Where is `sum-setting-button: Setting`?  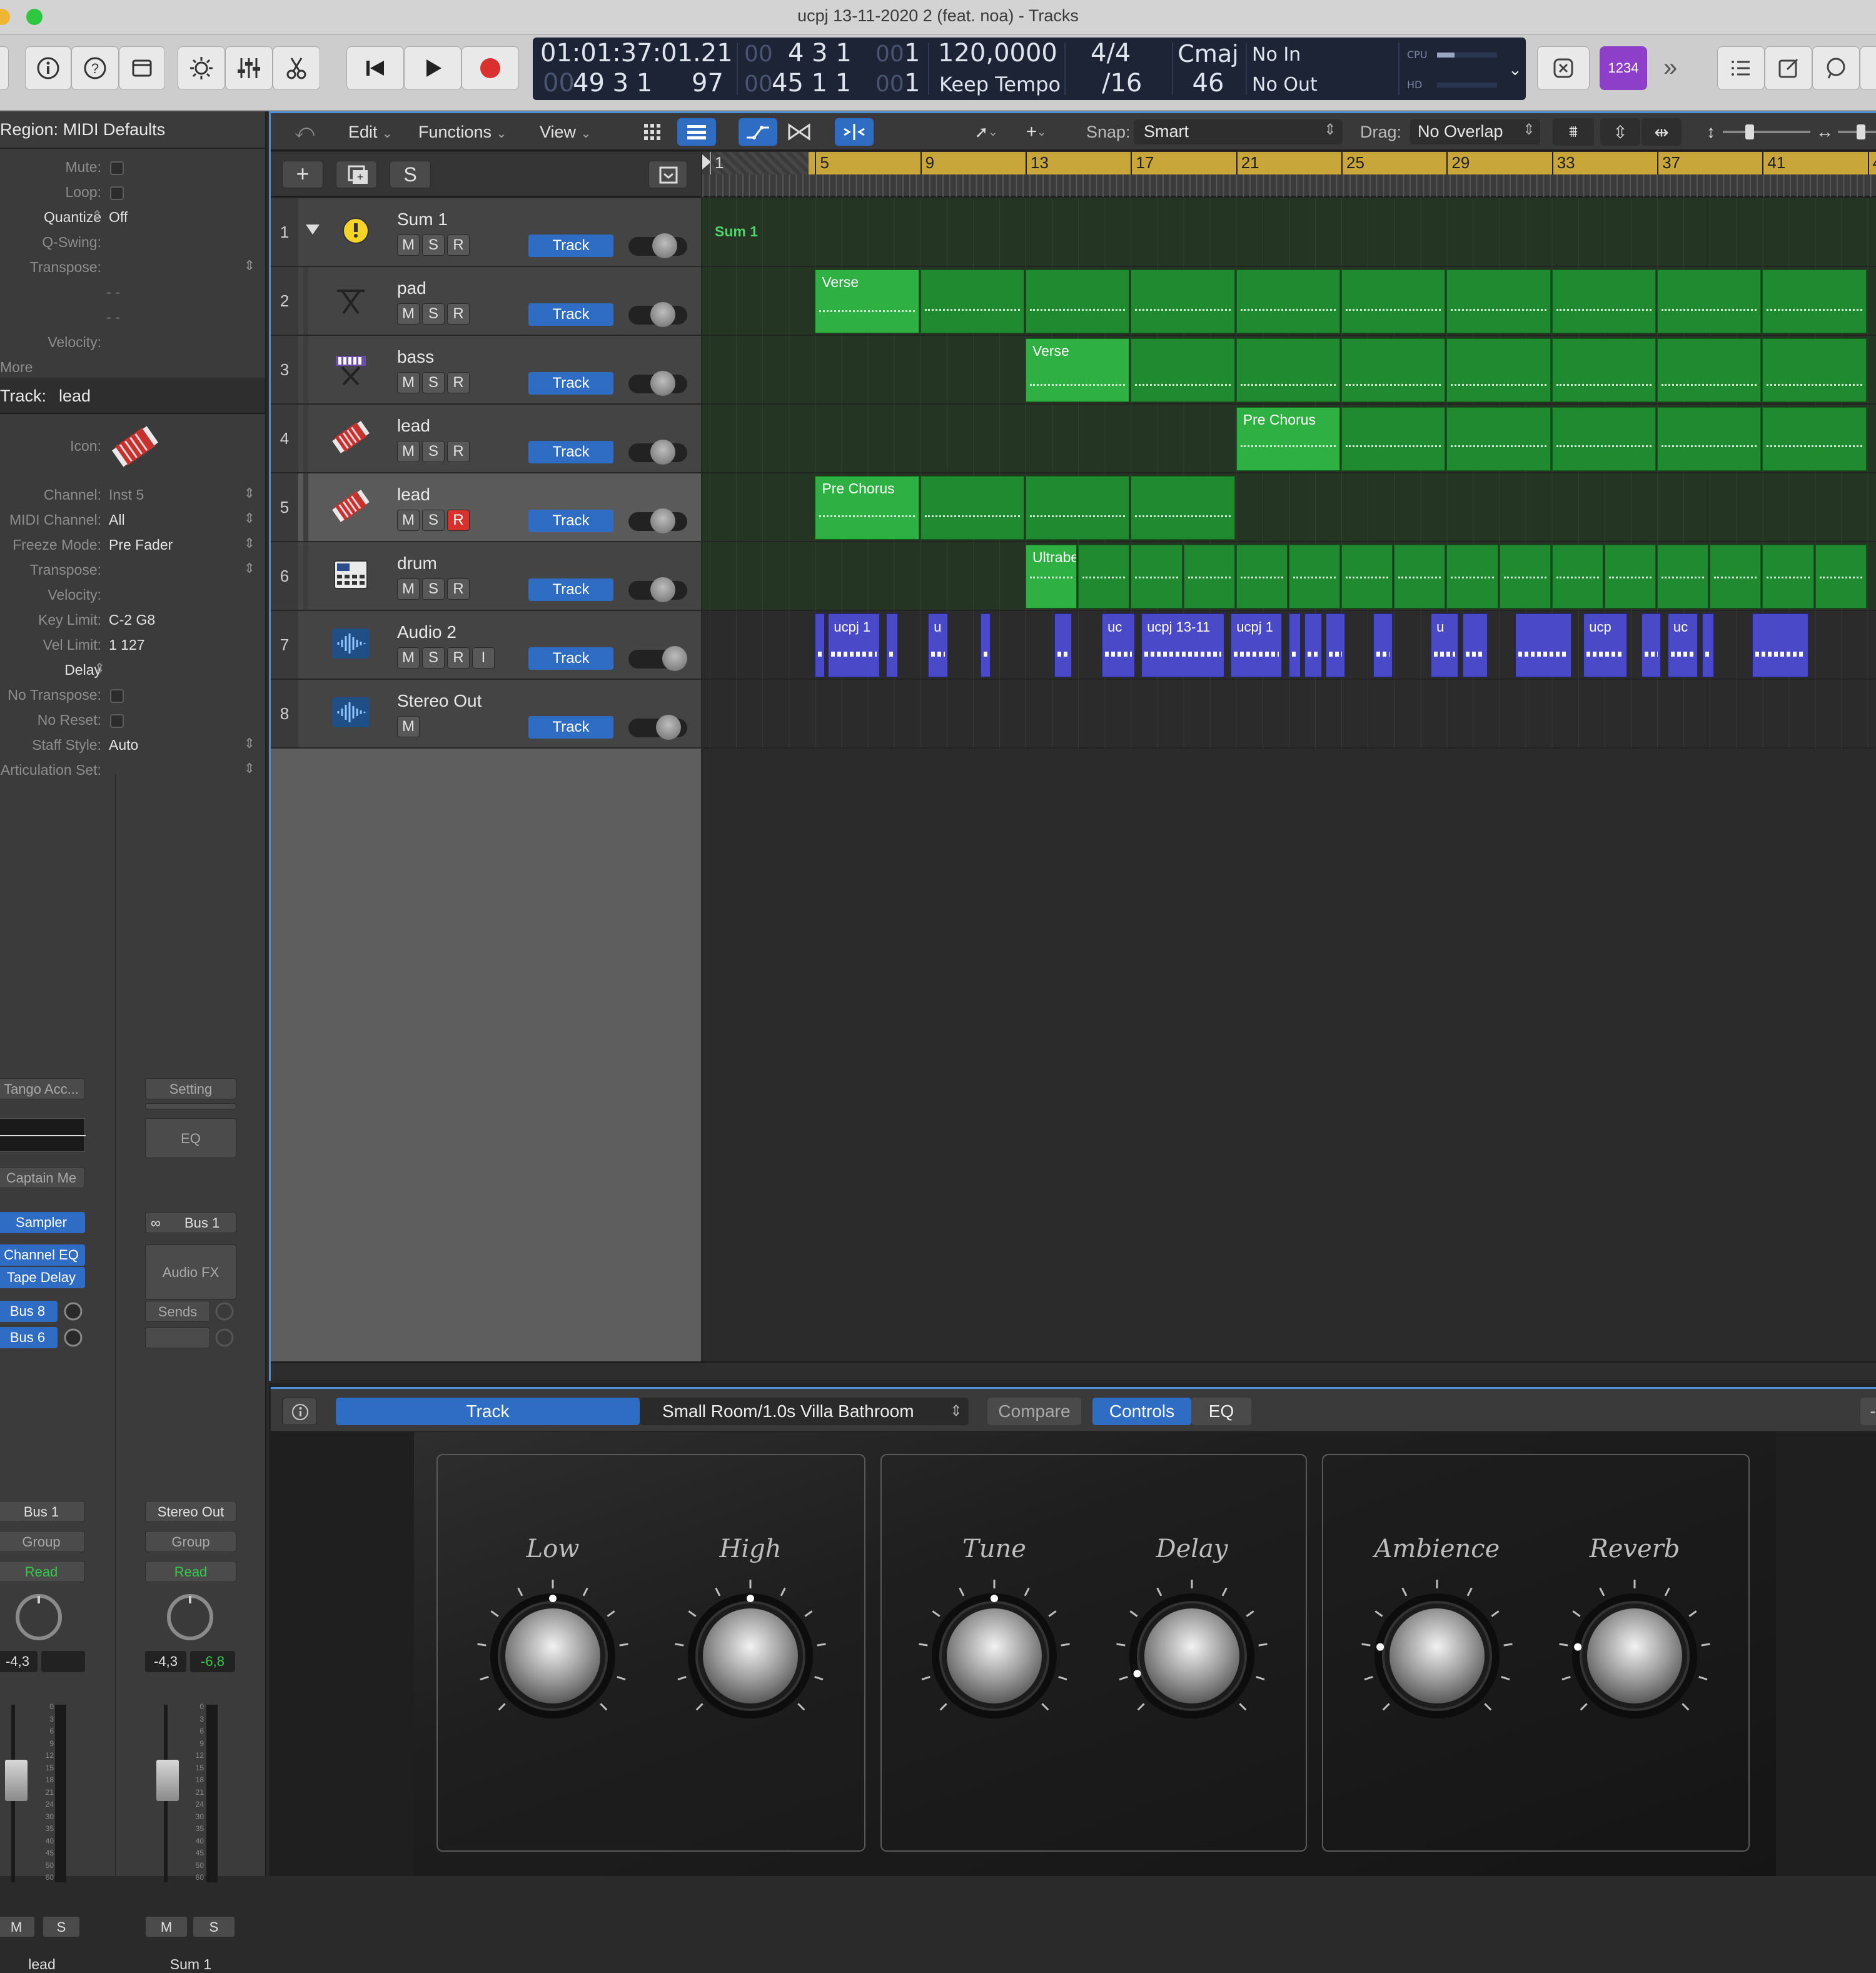
sum-setting-button: Setting is located at coordinates (190, 1088).